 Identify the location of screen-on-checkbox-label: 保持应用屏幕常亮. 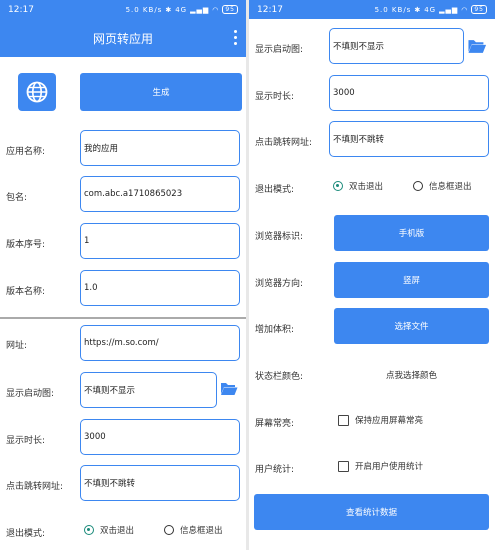
(389, 421).